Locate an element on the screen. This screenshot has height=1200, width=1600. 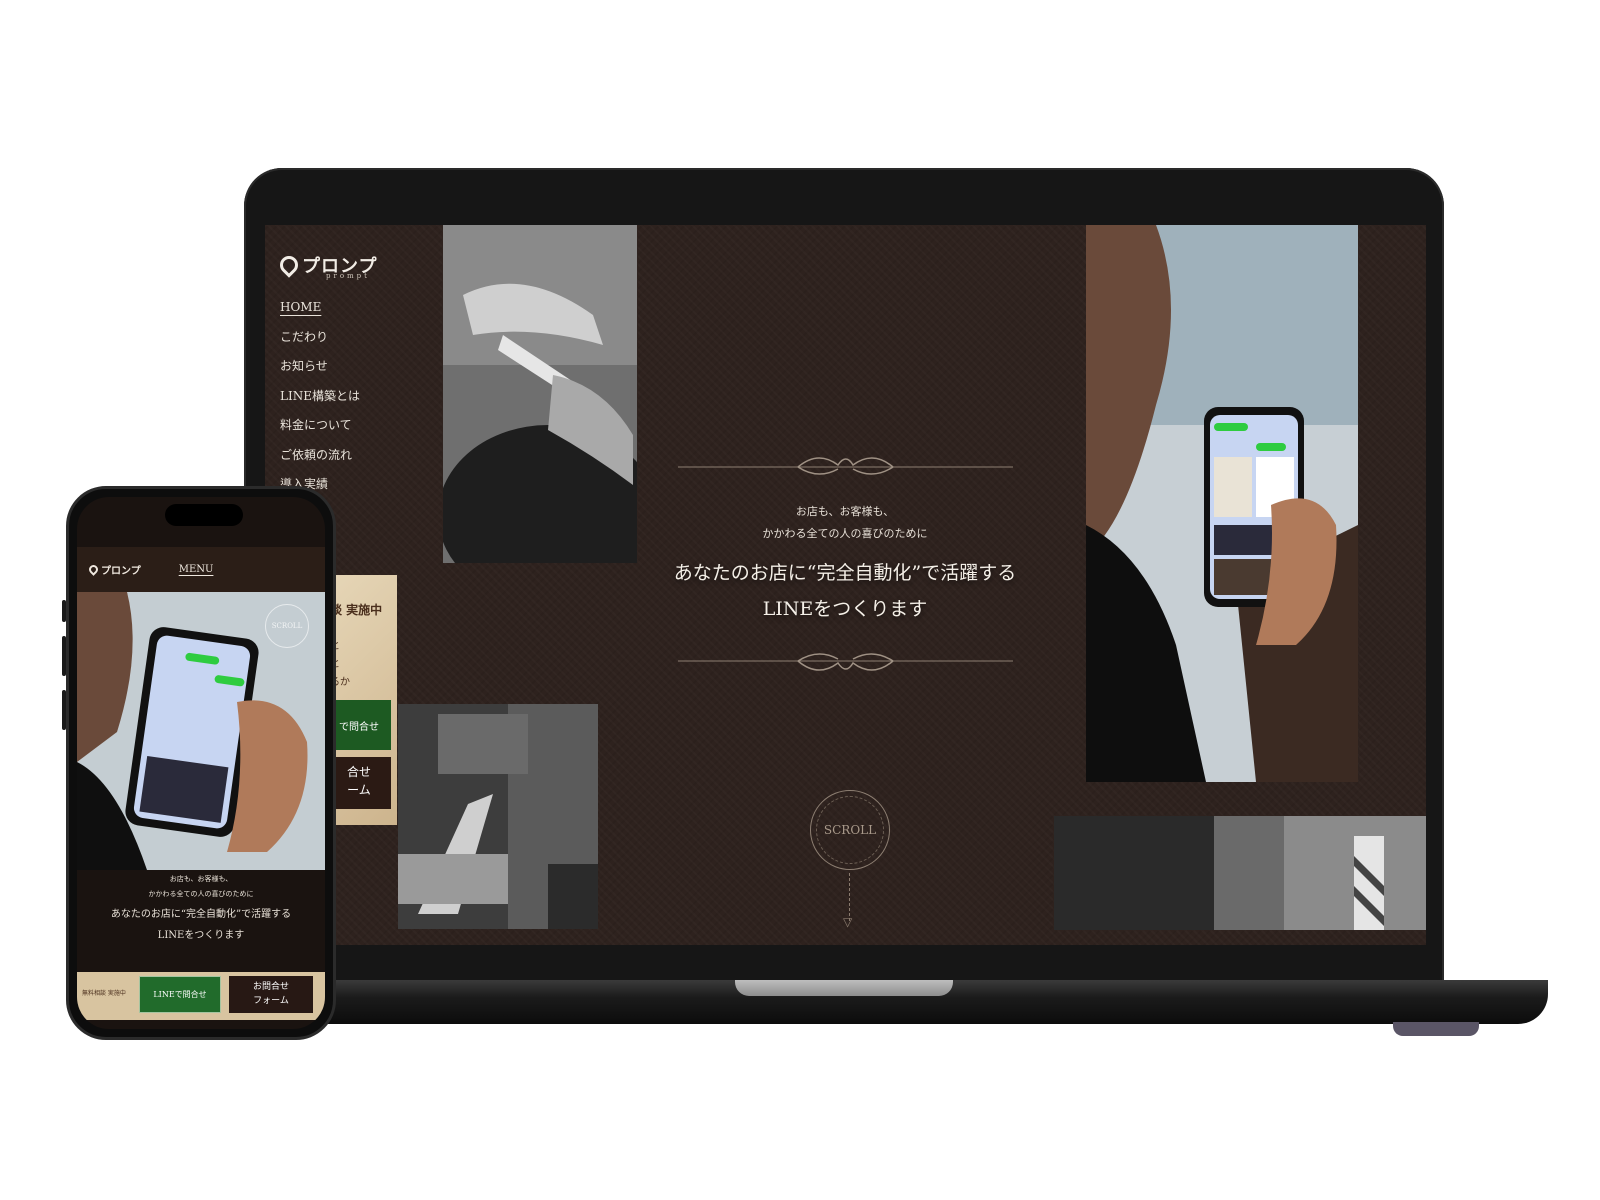
scroll-indicator: SCROLL is located at coordinates (850, 830).